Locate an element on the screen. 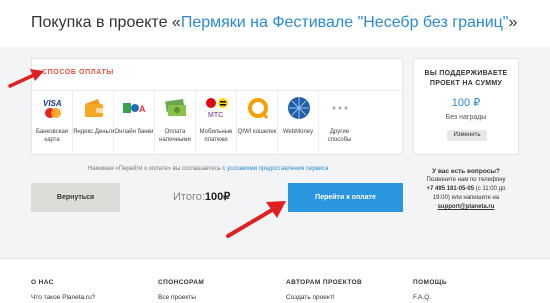 The width and height of the screenshot is (550, 303). back-button: Вернуться is located at coordinates (75, 197).